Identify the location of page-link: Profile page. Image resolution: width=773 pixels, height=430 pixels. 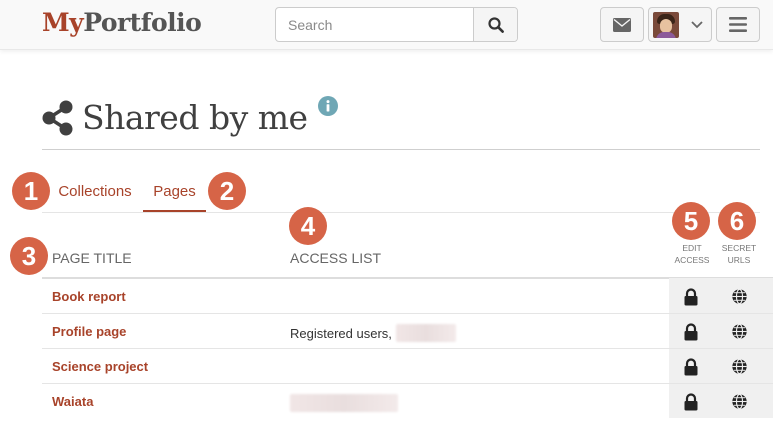
(89, 331).